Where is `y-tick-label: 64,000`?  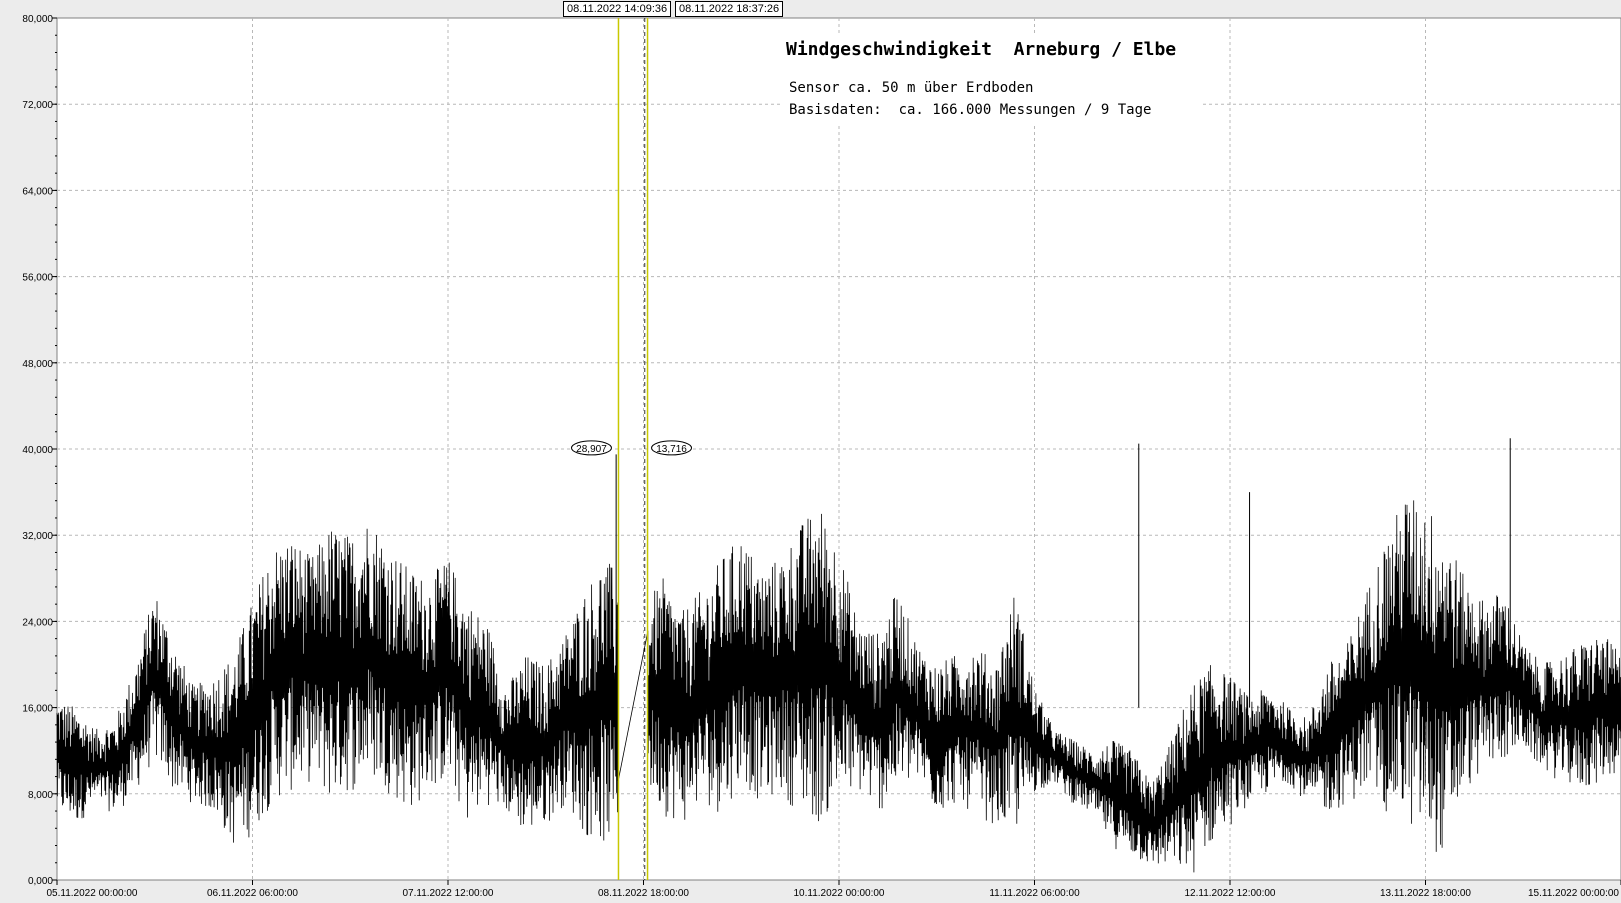 y-tick-label: 64,000 is located at coordinates (37, 191).